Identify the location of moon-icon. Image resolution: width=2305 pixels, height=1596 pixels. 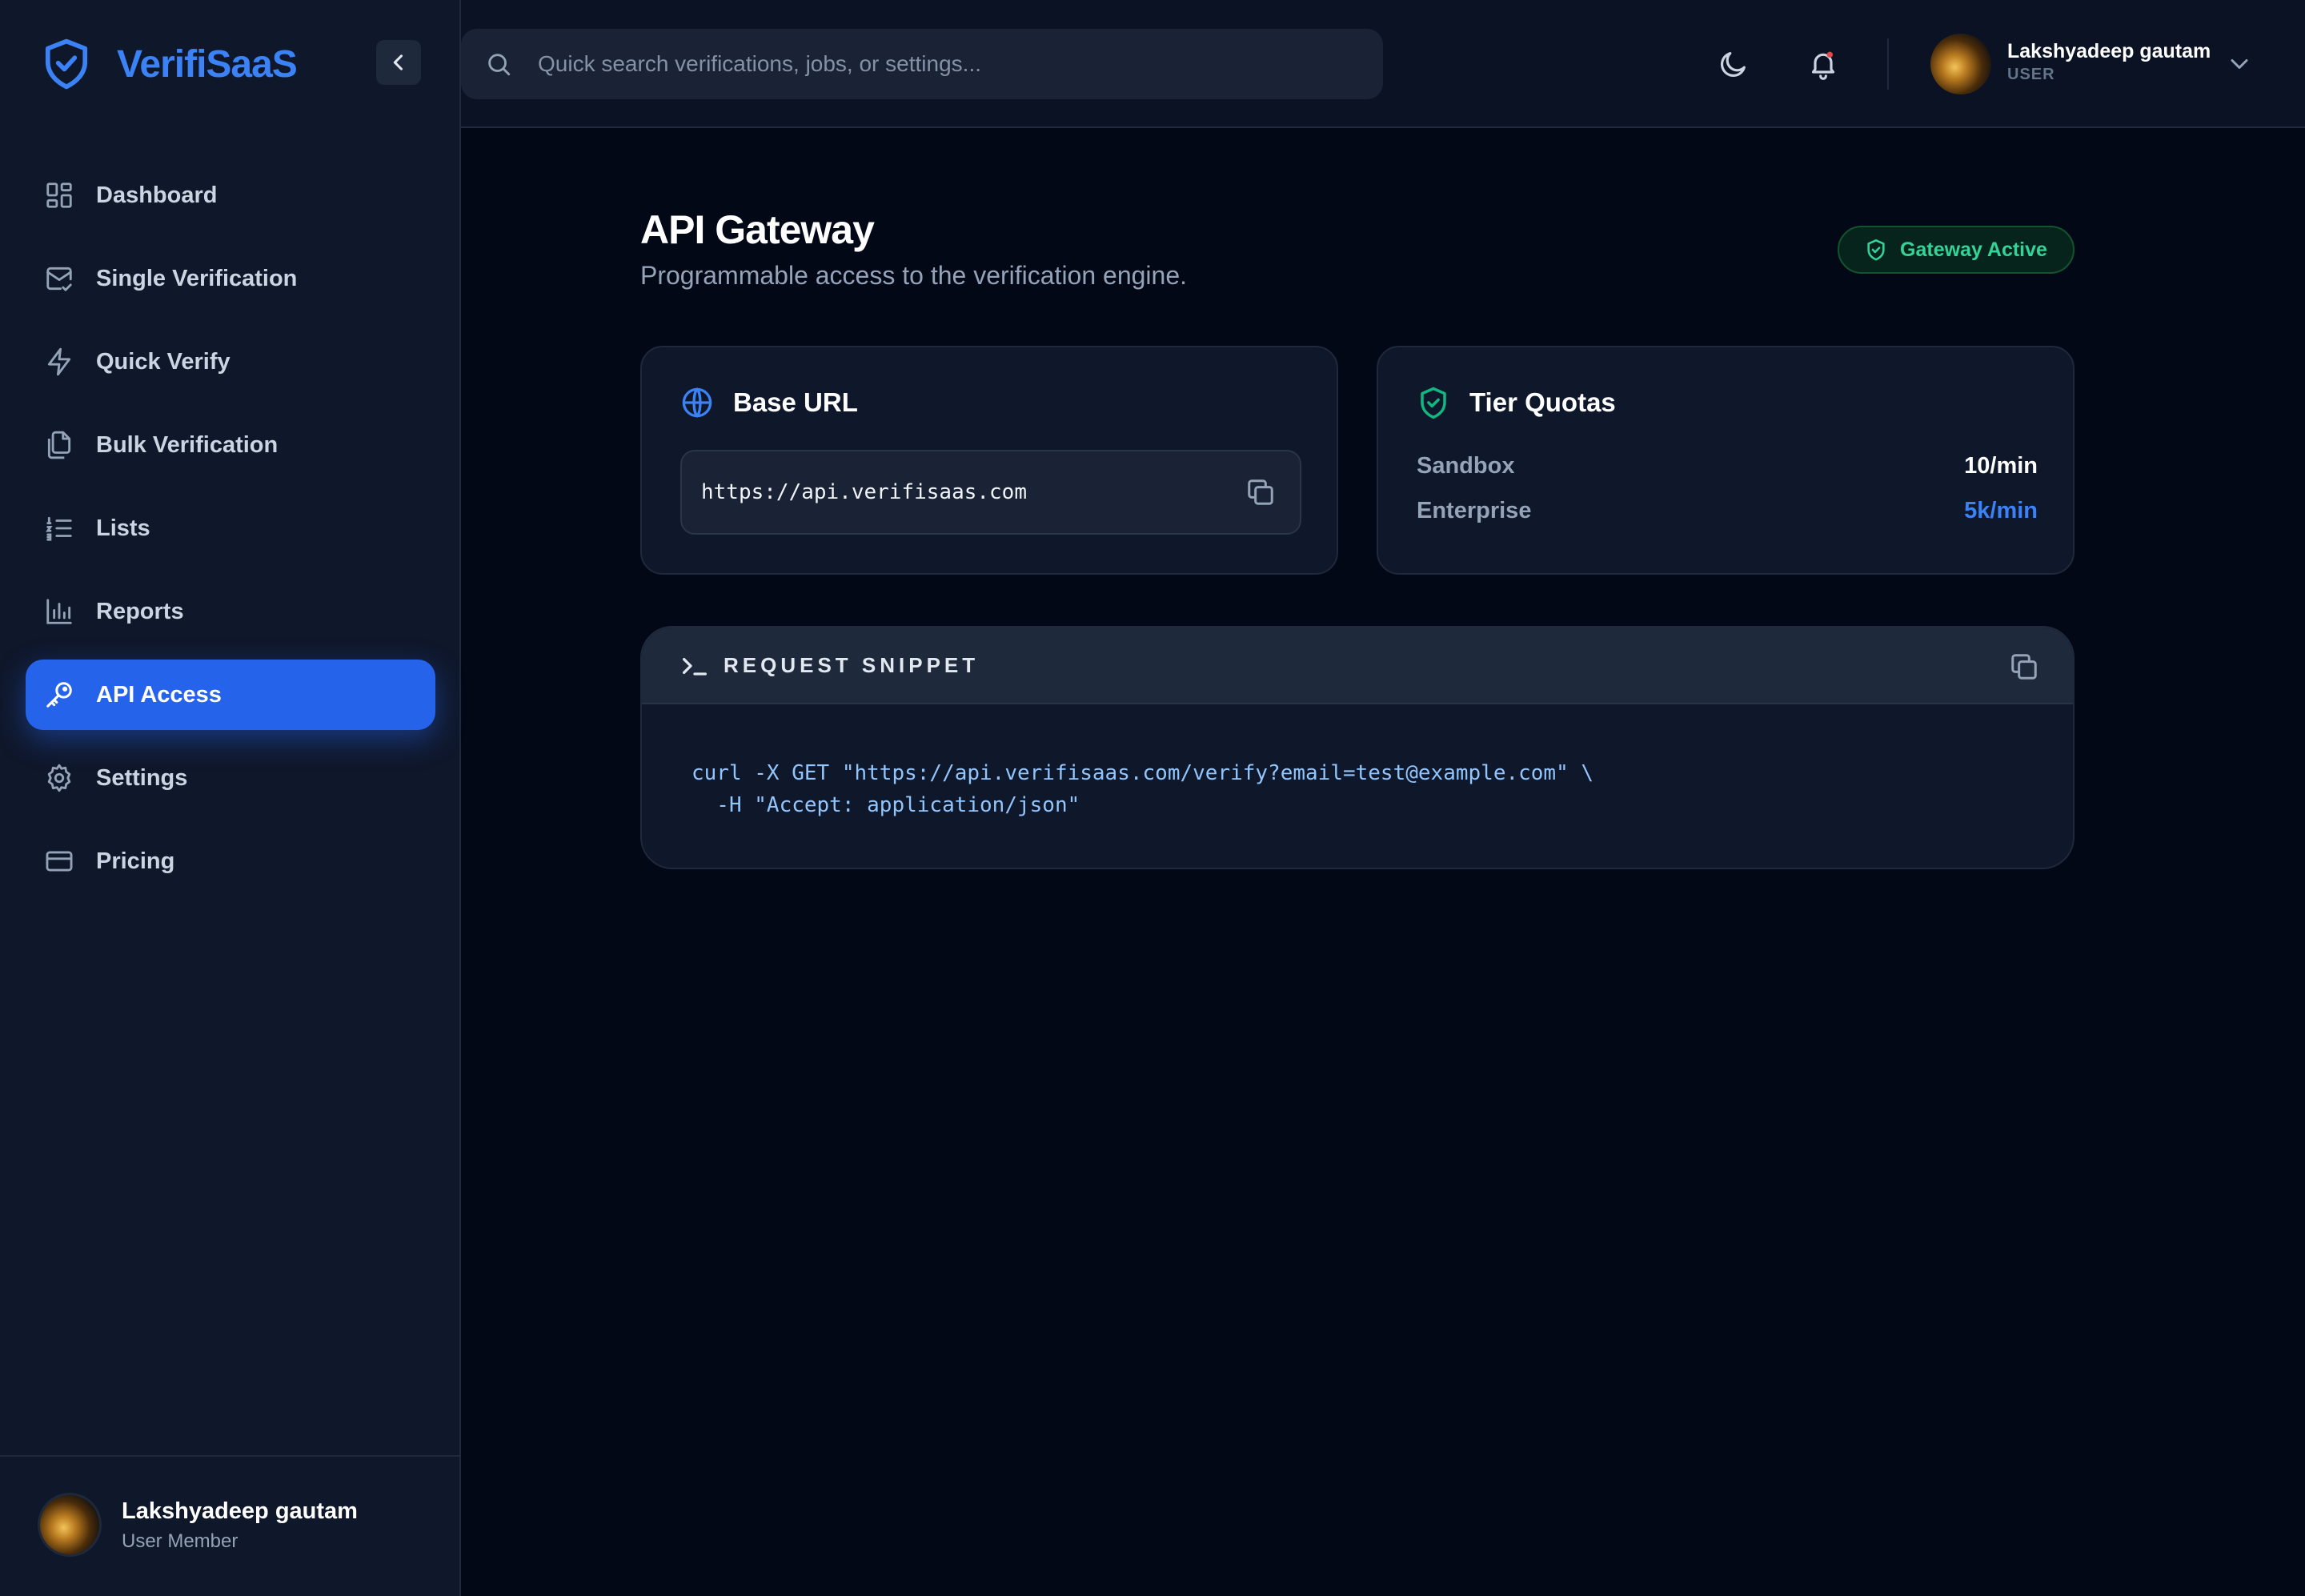
(1733, 65).